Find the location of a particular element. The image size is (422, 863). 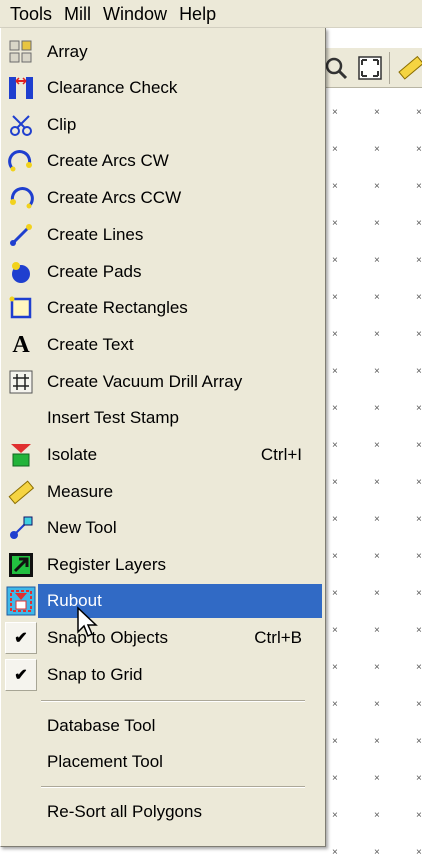

menubar: Tools Mill Window Help is located at coordinates (211, 14).